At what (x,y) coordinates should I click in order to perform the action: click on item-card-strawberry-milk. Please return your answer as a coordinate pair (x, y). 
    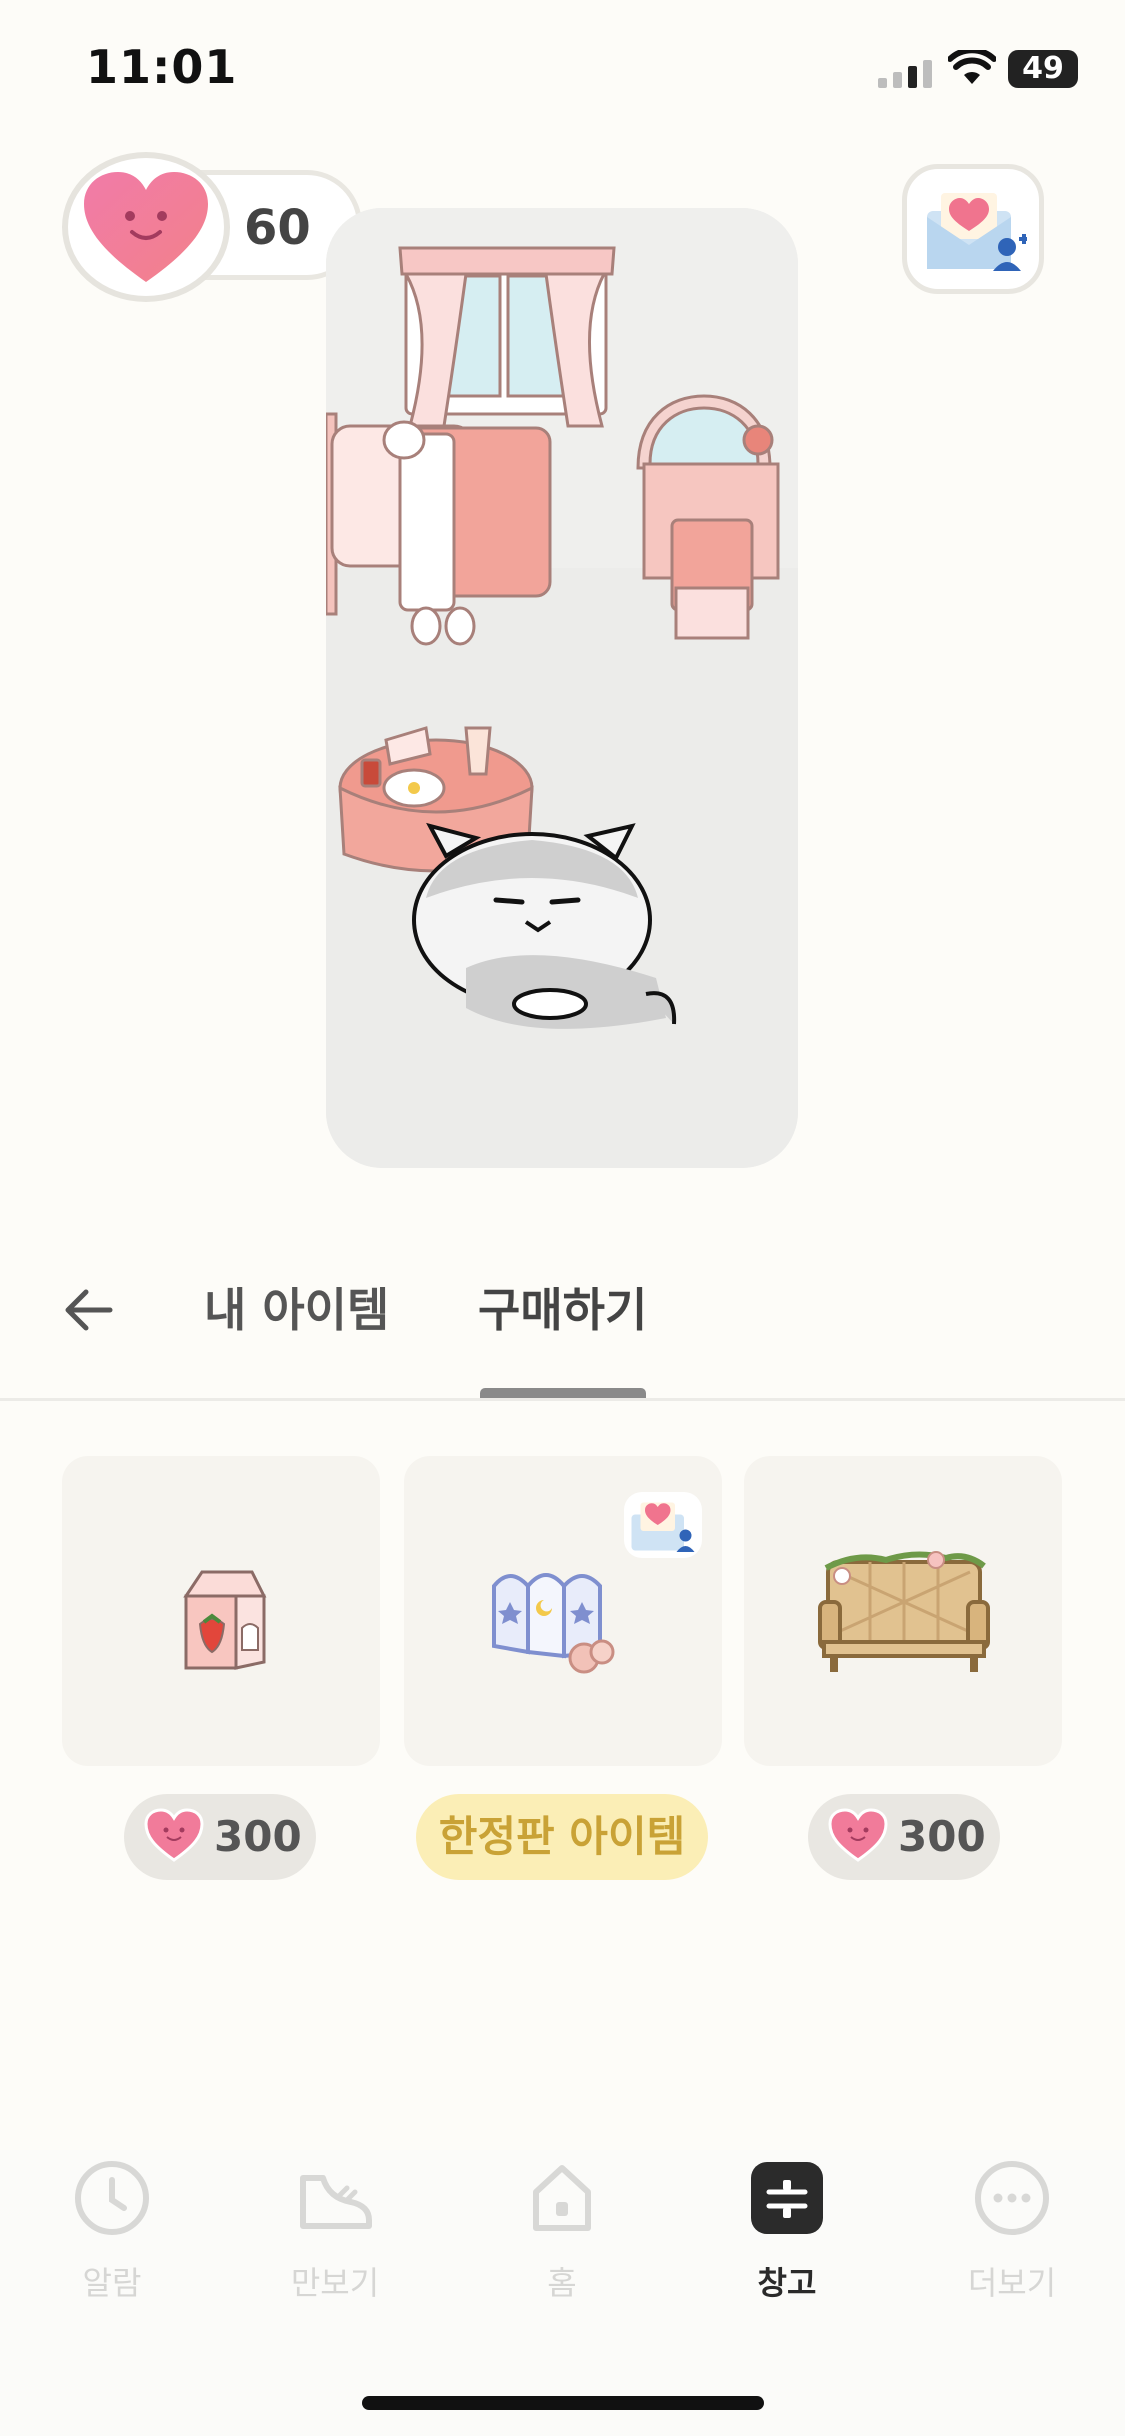
    Looking at the image, I should click on (221, 1611).